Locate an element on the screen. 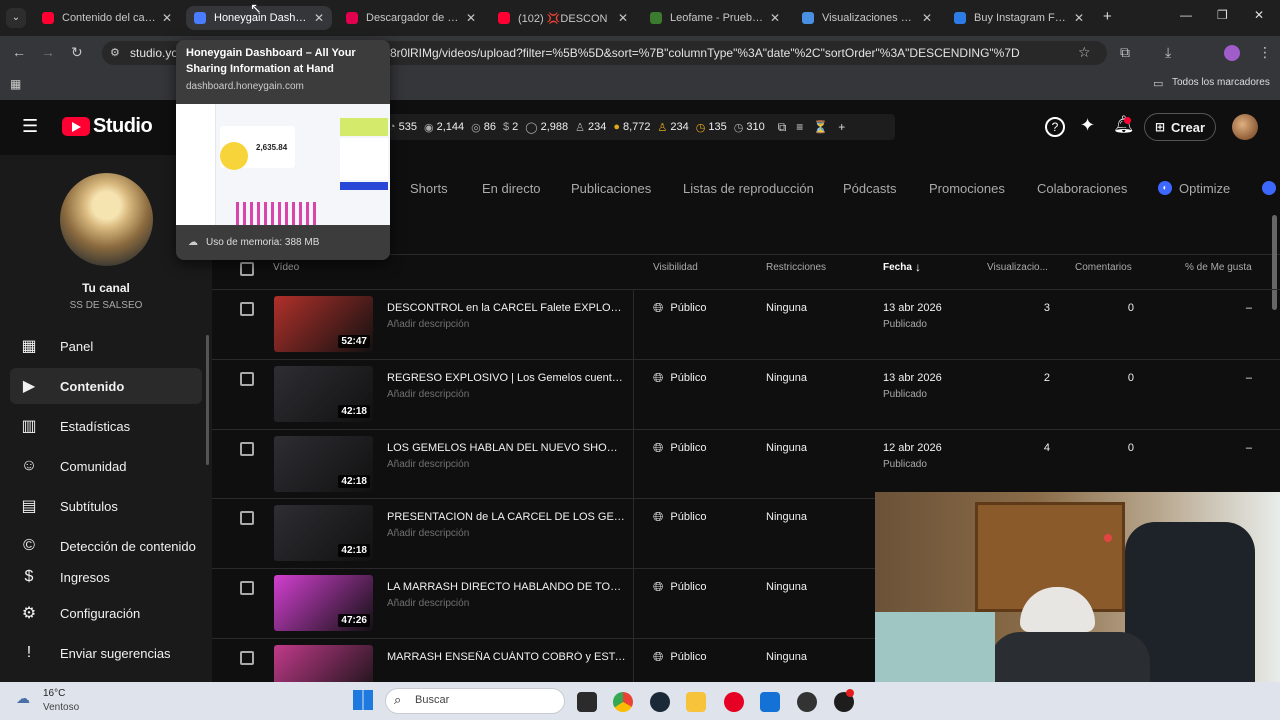 The height and width of the screenshot is (720, 1280). create-button: ⊞ Crear is located at coordinates (1180, 127).